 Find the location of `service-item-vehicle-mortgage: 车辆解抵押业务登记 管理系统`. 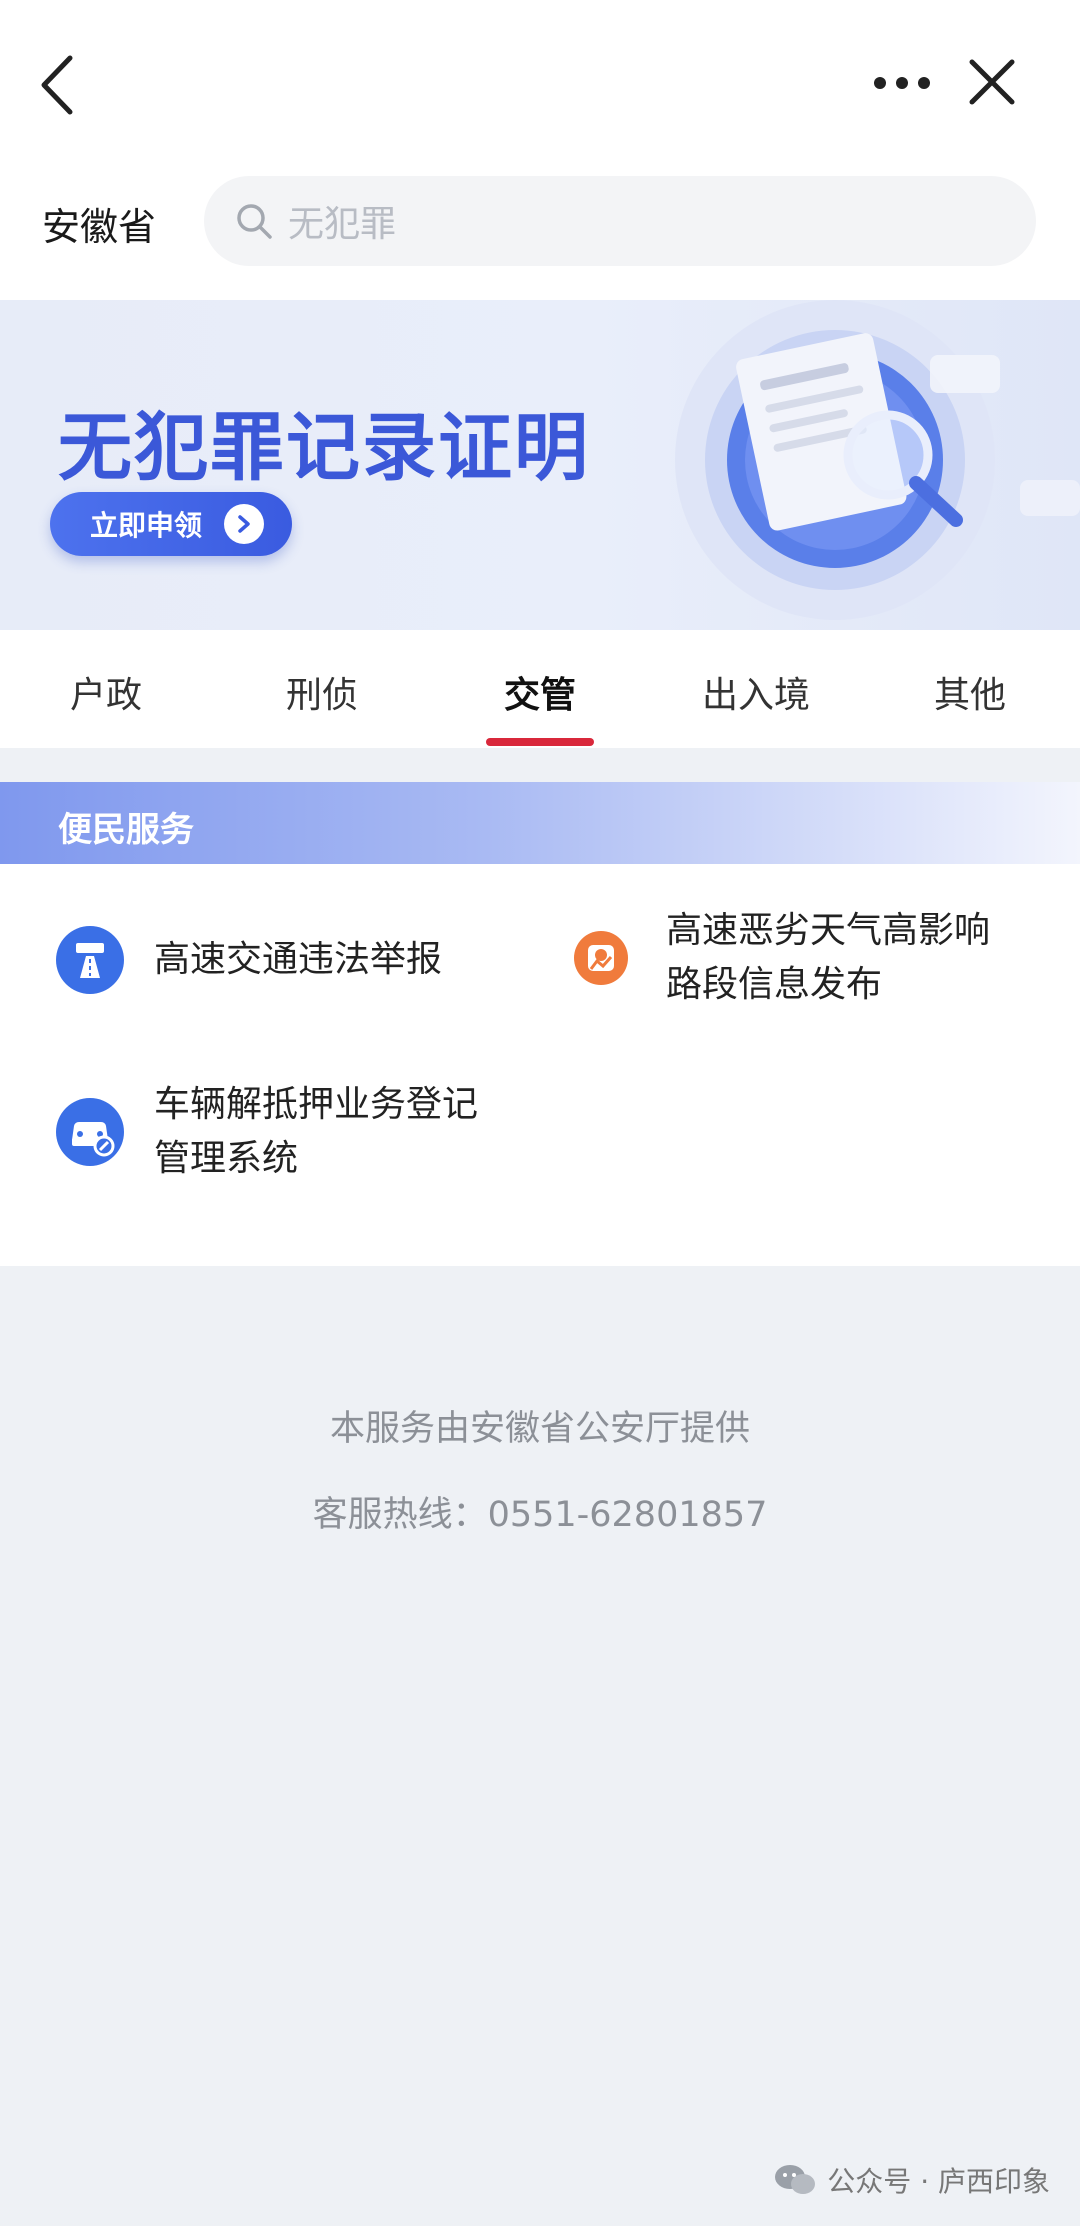

service-item-vehicle-mortgage: 车辆解抵押业务登记 管理系统 is located at coordinates (267, 1132).